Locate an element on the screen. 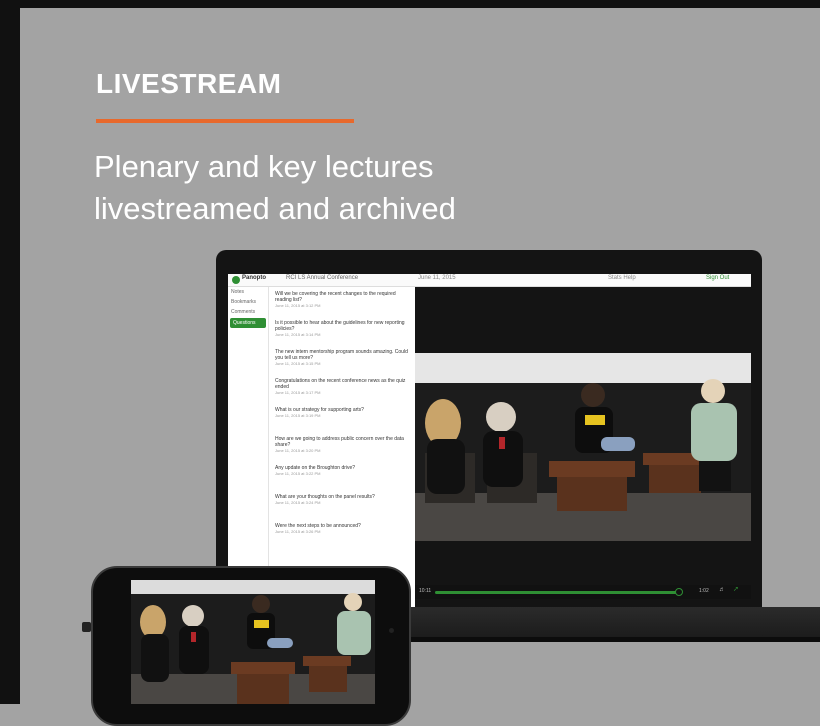 This screenshot has width=820, height=726. question-meta: June 11, 2015 at 3:26 PM is located at coordinates (298, 531).